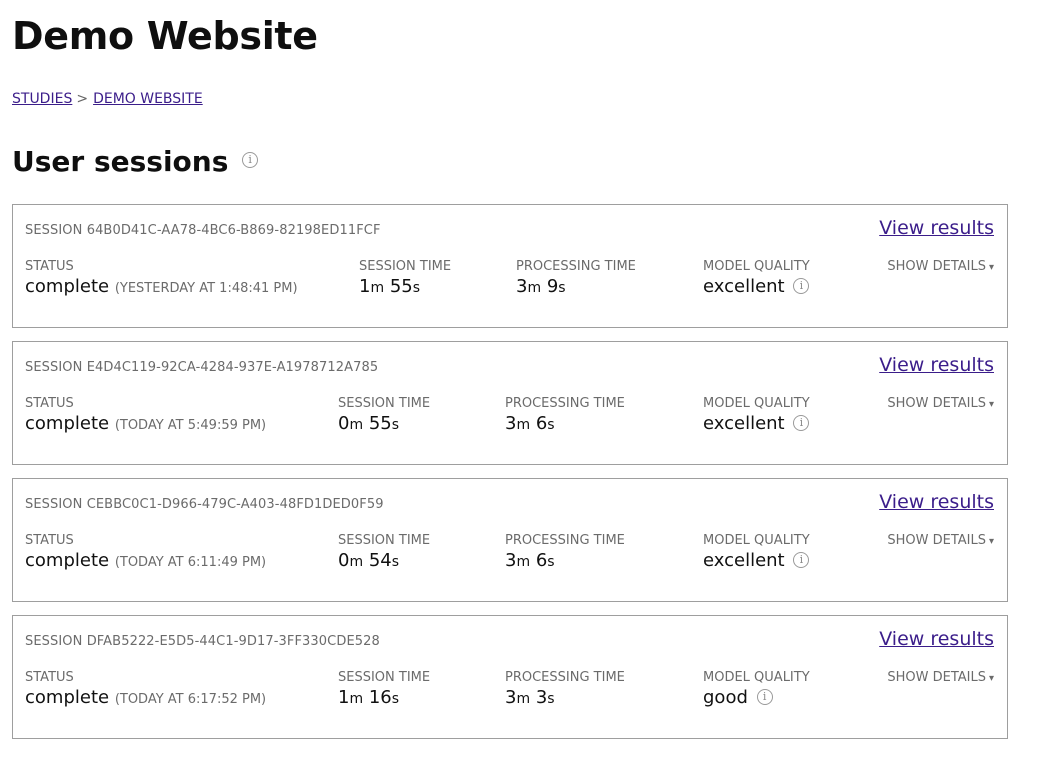 Image resolution: width=1042 pixels, height=769 pixels. Describe the element at coordinates (552, 286) in the screenshot. I see `processing-time-seconds: 9` at that location.